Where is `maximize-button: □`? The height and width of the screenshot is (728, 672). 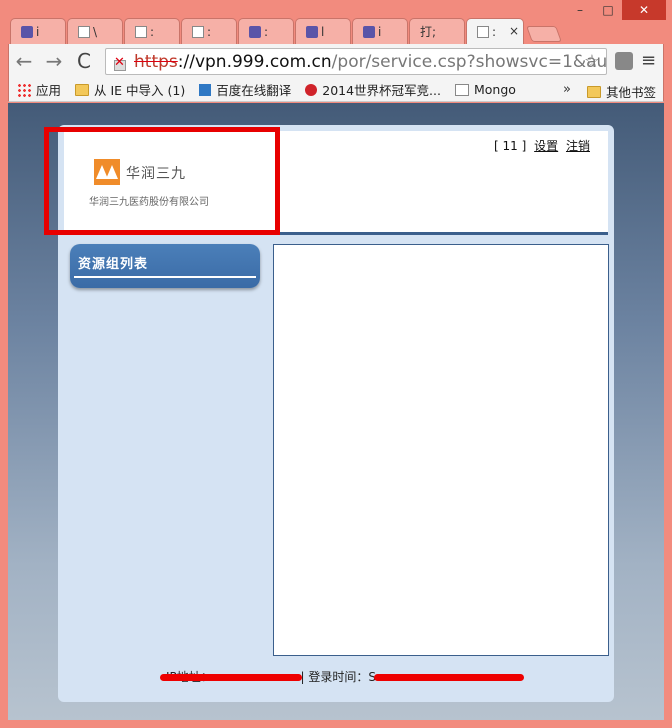
maximize-button: □ is located at coordinates (608, 10).